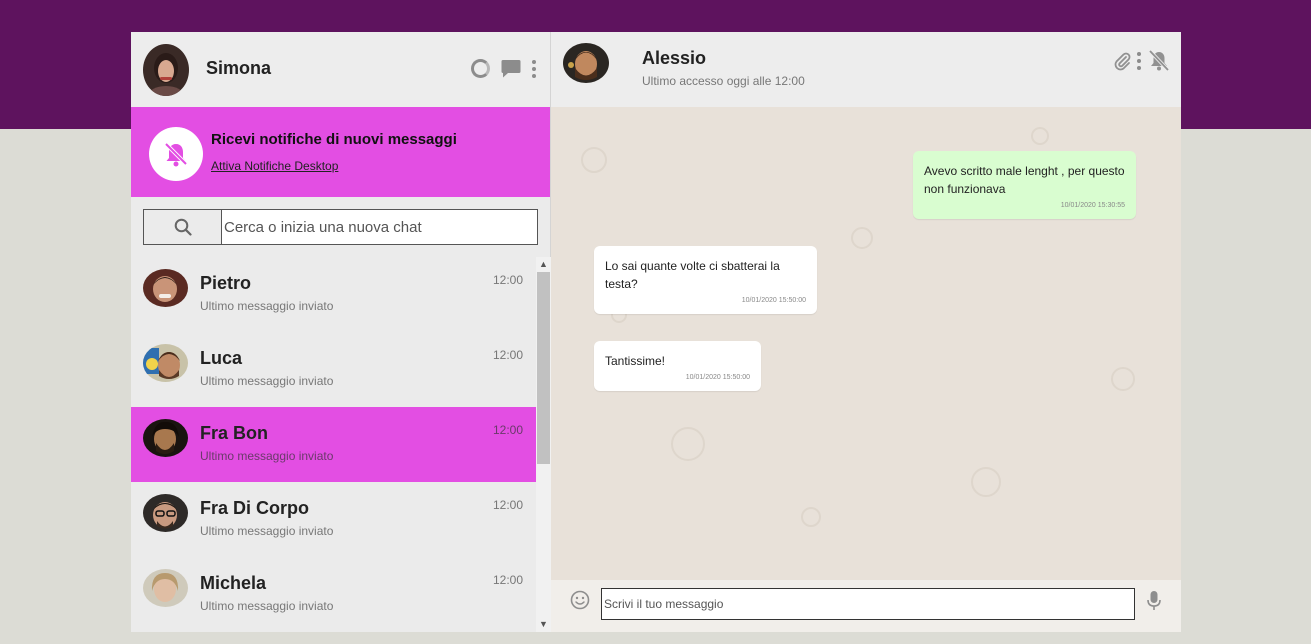  I want to click on message-text: Tantissime!, so click(635, 361).